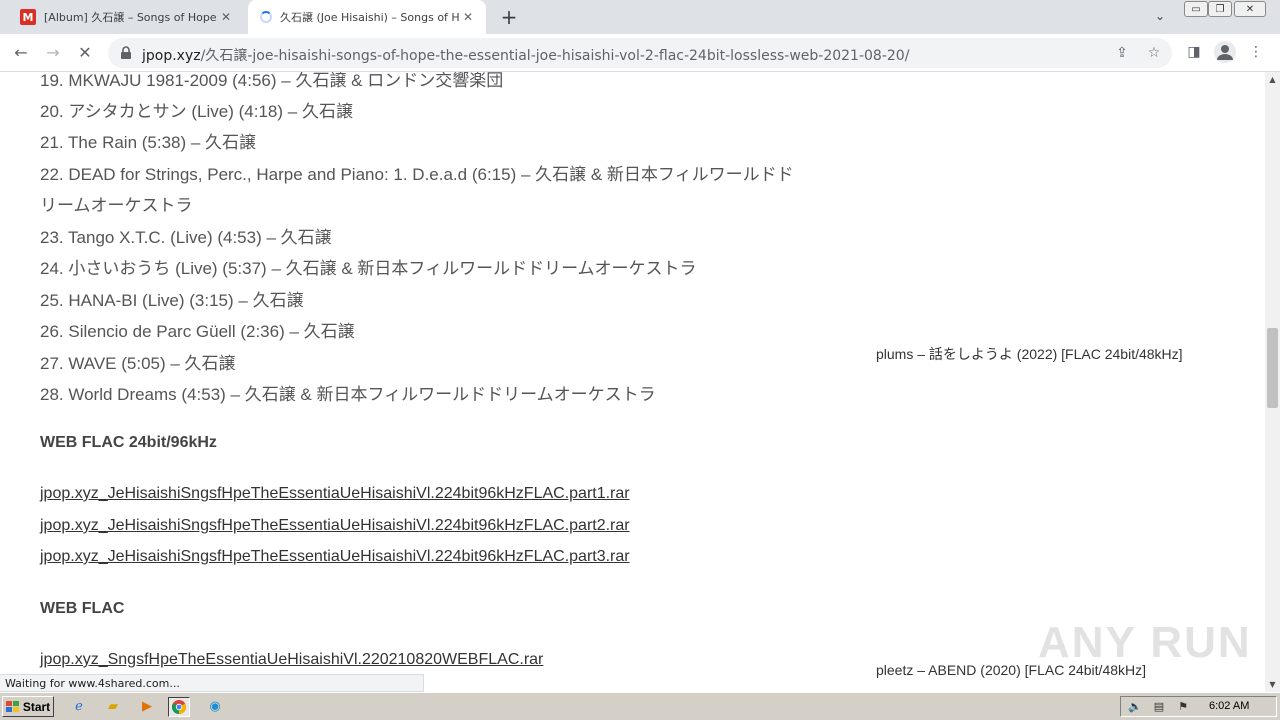 This screenshot has width=1280, height=722. Describe the element at coordinates (147, 707) in the screenshot. I see `media-player-icon: ▶` at that location.